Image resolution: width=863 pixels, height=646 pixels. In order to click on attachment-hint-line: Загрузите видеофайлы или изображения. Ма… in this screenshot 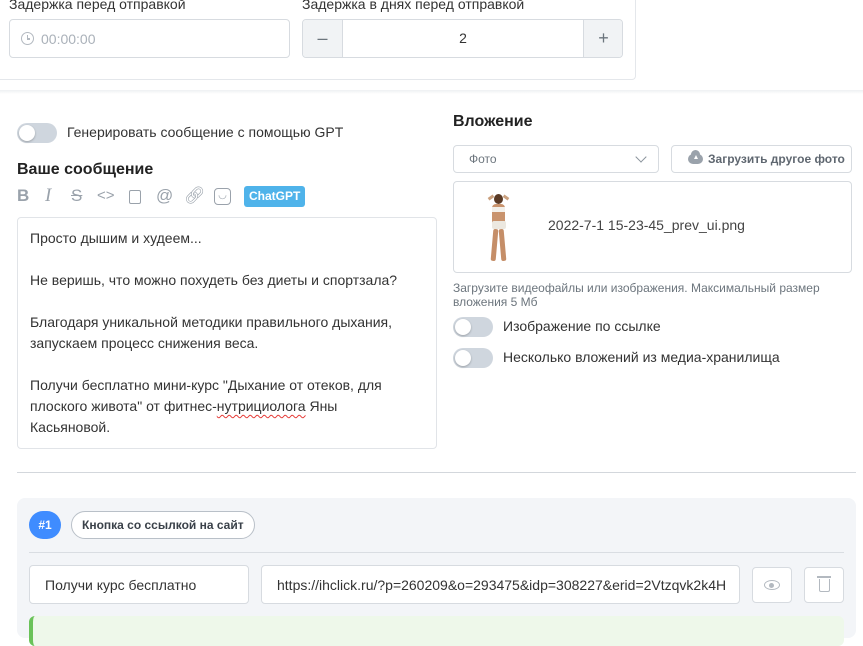, I will do `click(636, 288)`.